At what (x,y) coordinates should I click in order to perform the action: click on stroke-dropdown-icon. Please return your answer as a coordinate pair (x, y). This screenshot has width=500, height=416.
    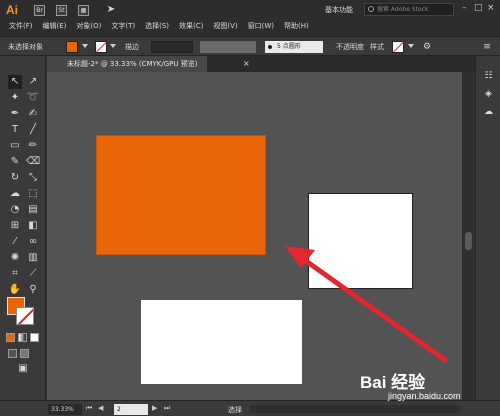
    Looking at the image, I should click on (113, 46).